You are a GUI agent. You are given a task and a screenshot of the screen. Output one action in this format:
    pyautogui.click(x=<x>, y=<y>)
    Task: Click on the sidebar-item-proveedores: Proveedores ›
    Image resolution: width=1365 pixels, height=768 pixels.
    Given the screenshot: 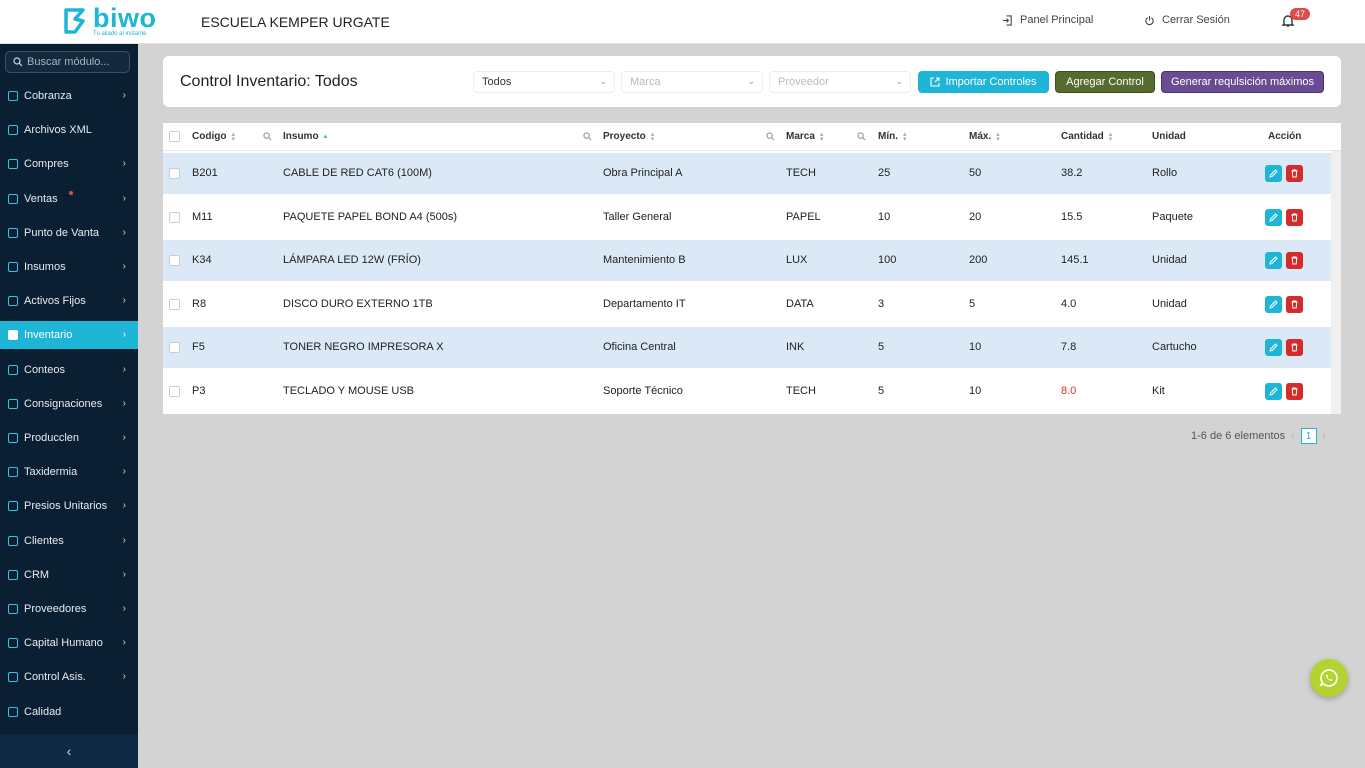 What is the action you would take?
    pyautogui.click(x=69, y=609)
    